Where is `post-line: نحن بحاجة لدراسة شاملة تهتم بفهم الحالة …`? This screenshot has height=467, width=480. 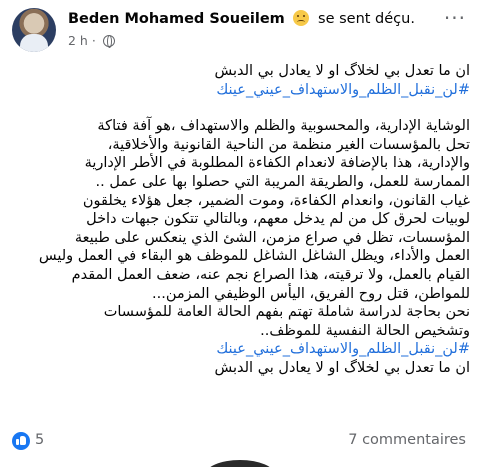 post-line: نحن بحاجة لدراسة شاملة تهتم بفهم الحالة … is located at coordinates (286, 312).